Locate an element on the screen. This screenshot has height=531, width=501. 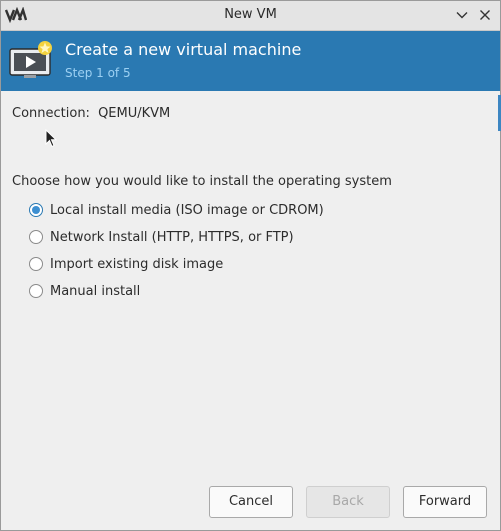
option-network-install: Network Install (HTTP, HTTPS, or FTP) is located at coordinates (161, 237).